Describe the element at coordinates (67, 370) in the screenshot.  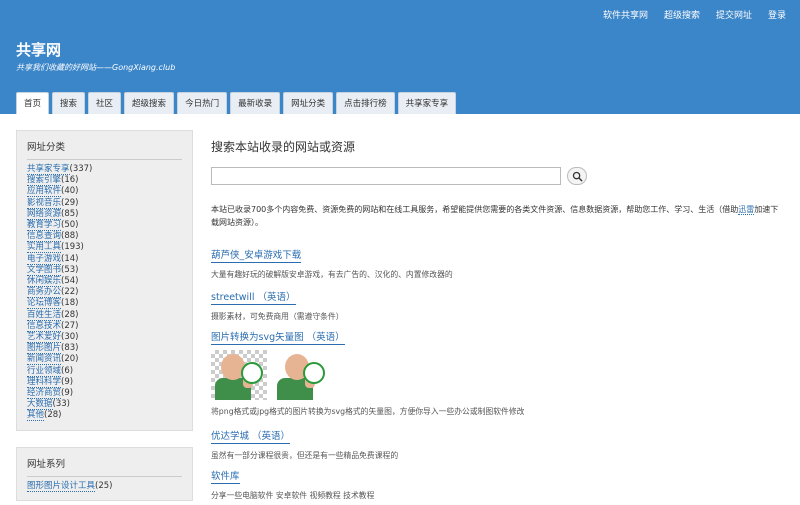
I see `category-count: (6)` at that location.